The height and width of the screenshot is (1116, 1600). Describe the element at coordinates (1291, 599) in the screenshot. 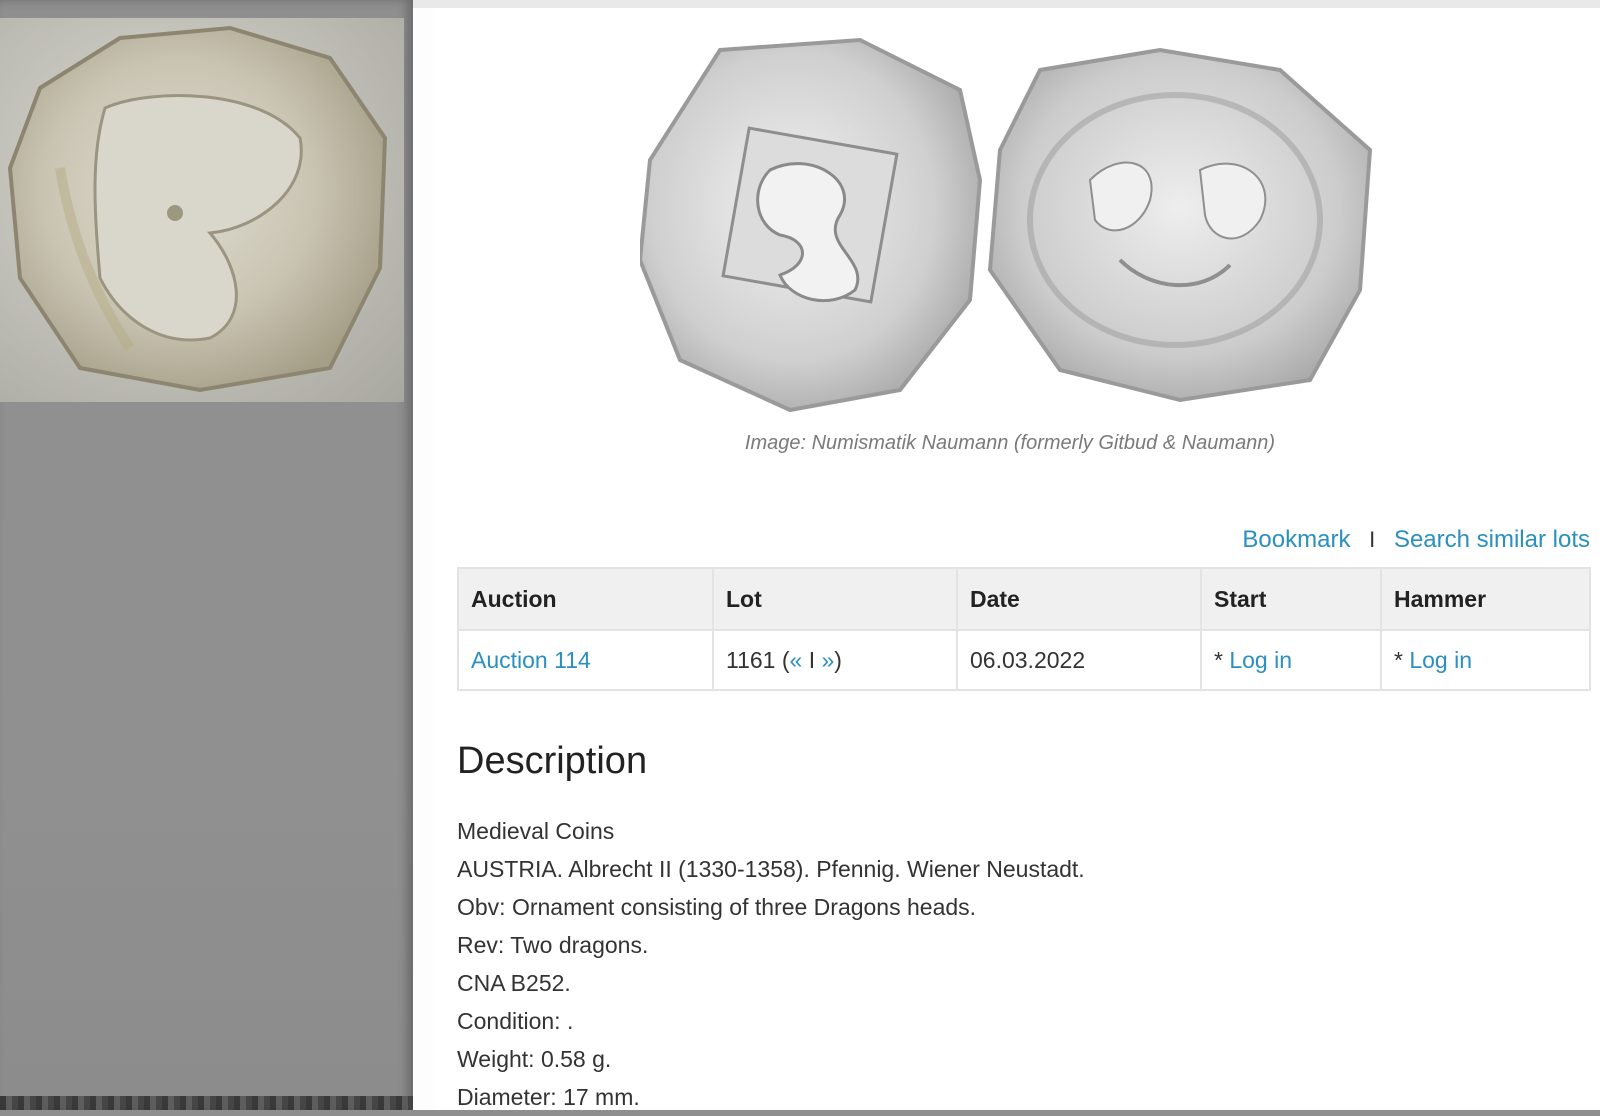

I see `header-start: Start` at that location.